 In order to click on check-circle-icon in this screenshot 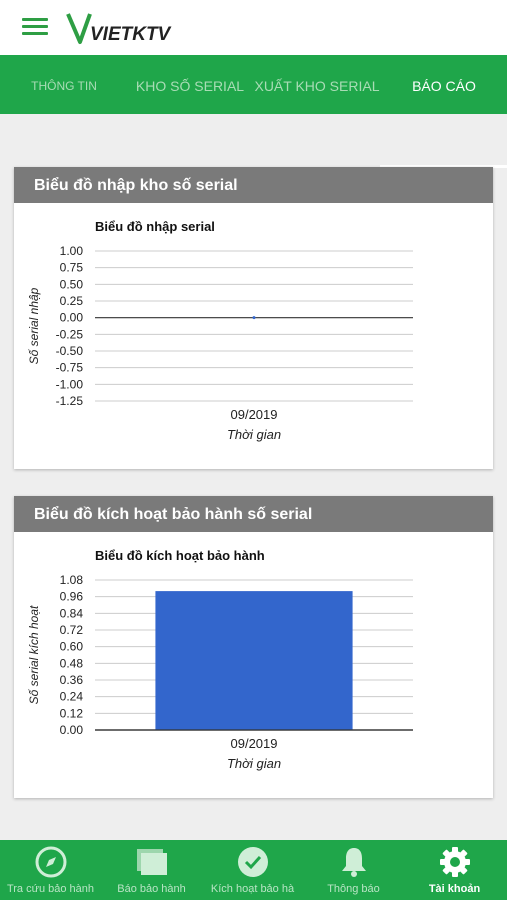, I will do `click(253, 862)`.